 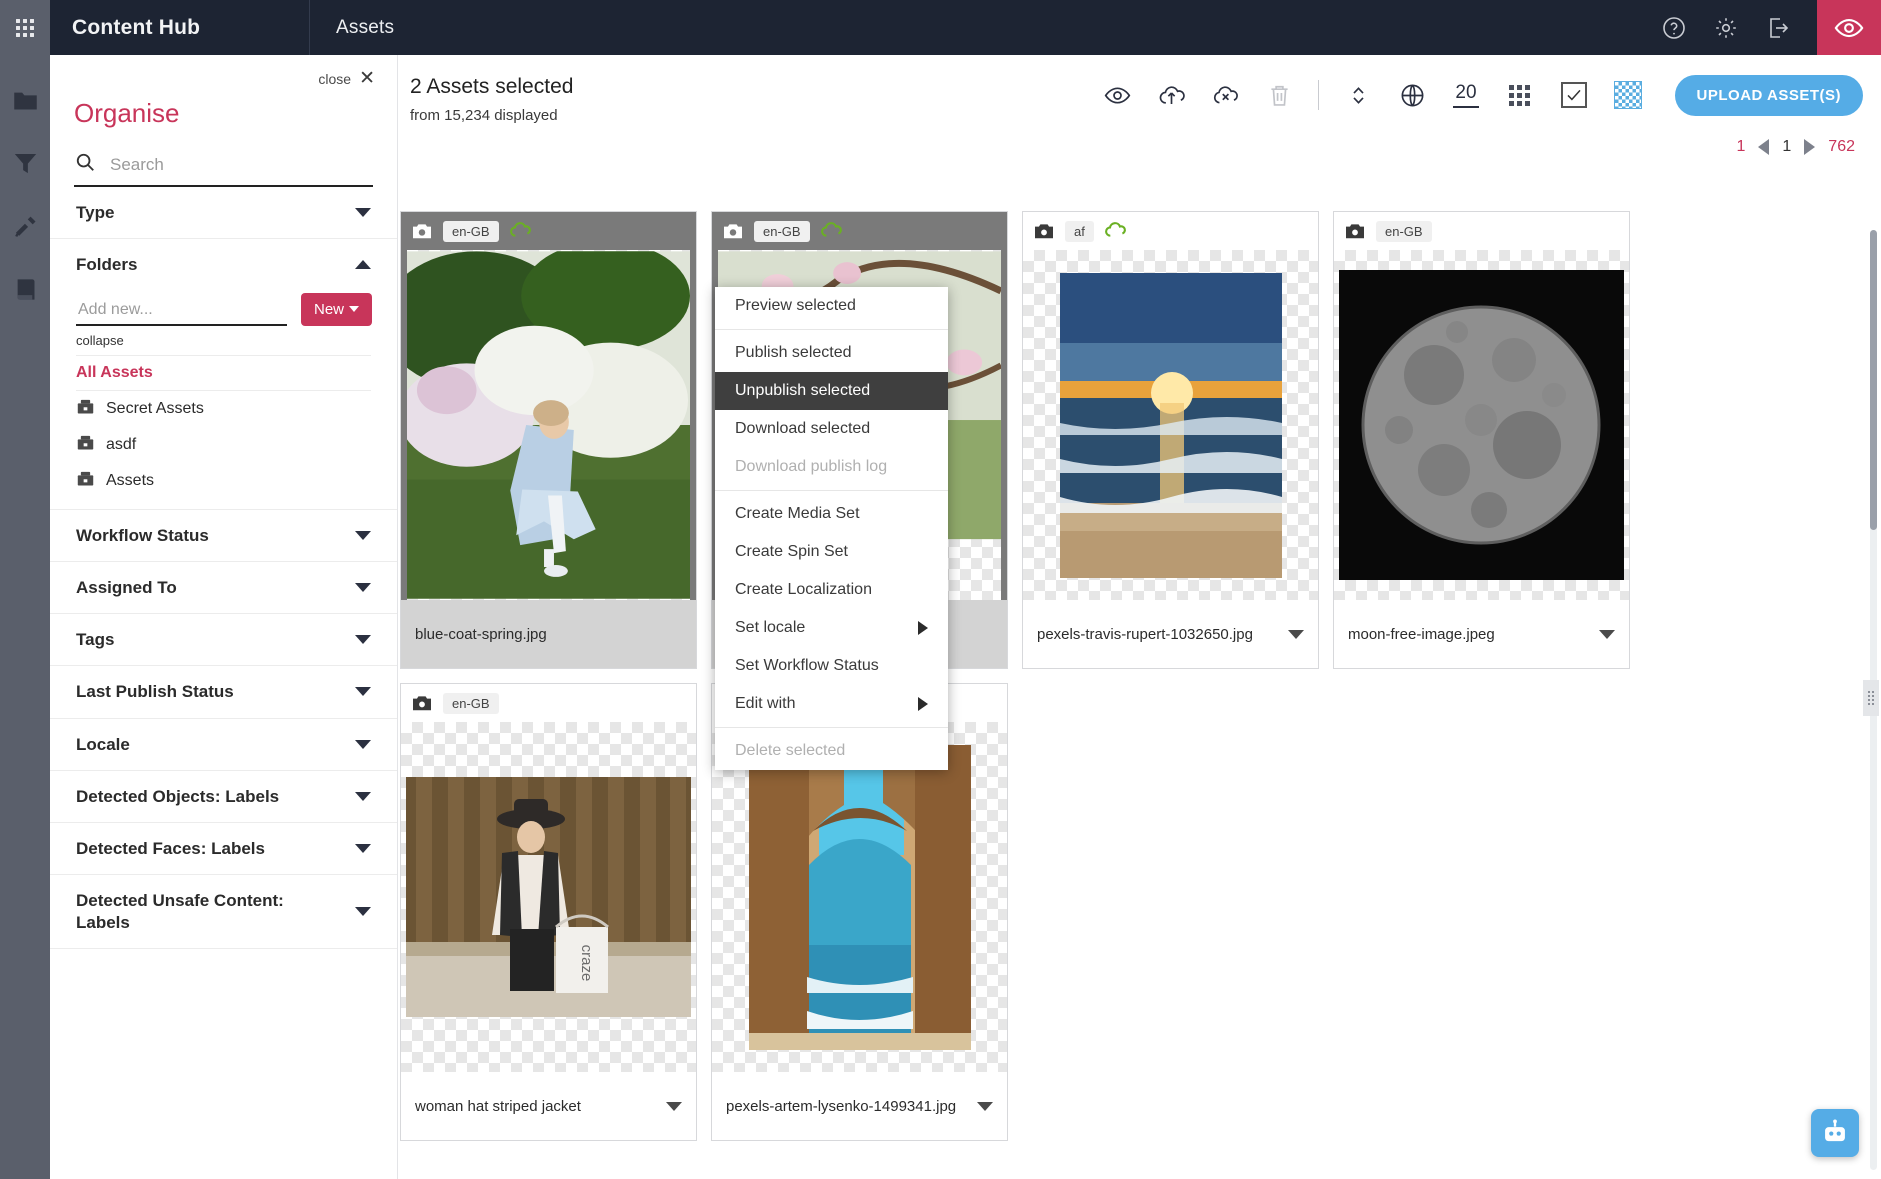 What do you see at coordinates (25, 226) in the screenshot?
I see `tools-icon` at bounding box center [25, 226].